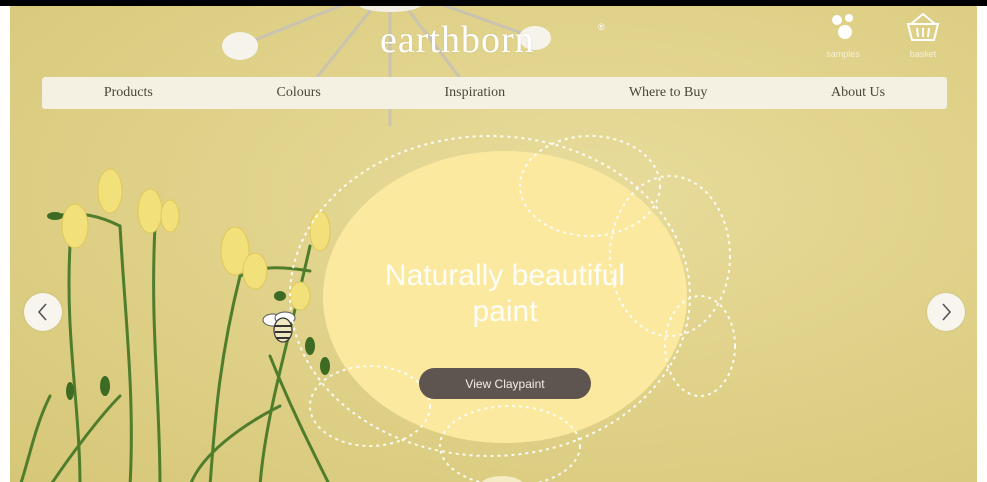 This screenshot has width=987, height=482. I want to click on registered-mark: ®, so click(601, 27).